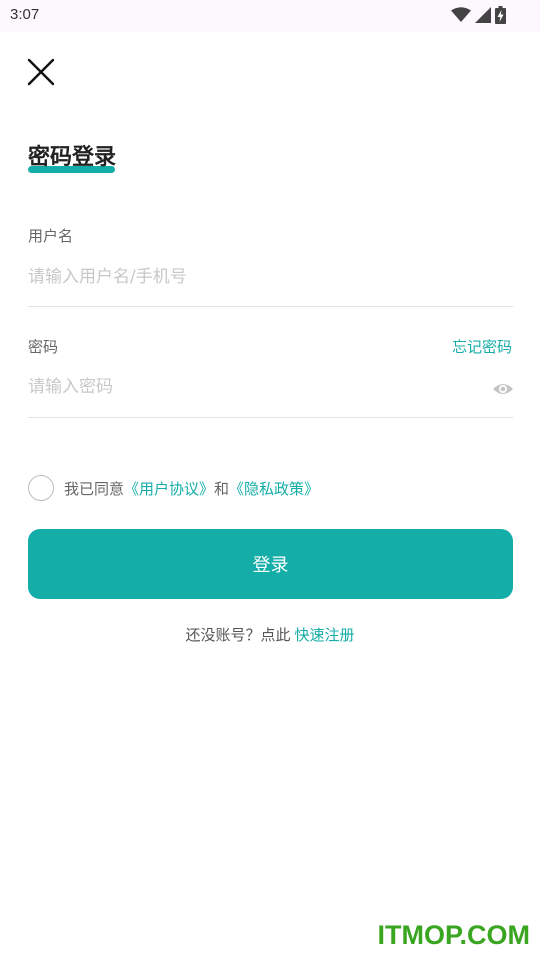 This screenshot has height=960, width=540. What do you see at coordinates (43, 347) in the screenshot?
I see `password-label: 密码` at bounding box center [43, 347].